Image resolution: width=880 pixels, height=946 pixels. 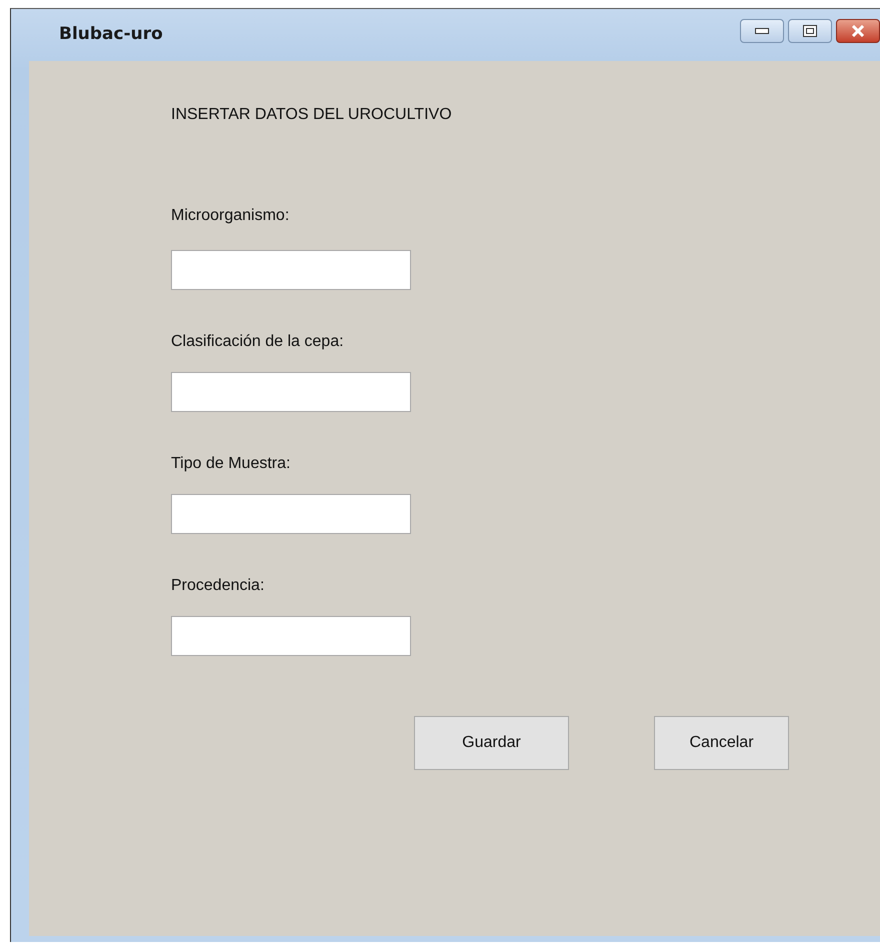 I want to click on close-icon, so click(x=858, y=31).